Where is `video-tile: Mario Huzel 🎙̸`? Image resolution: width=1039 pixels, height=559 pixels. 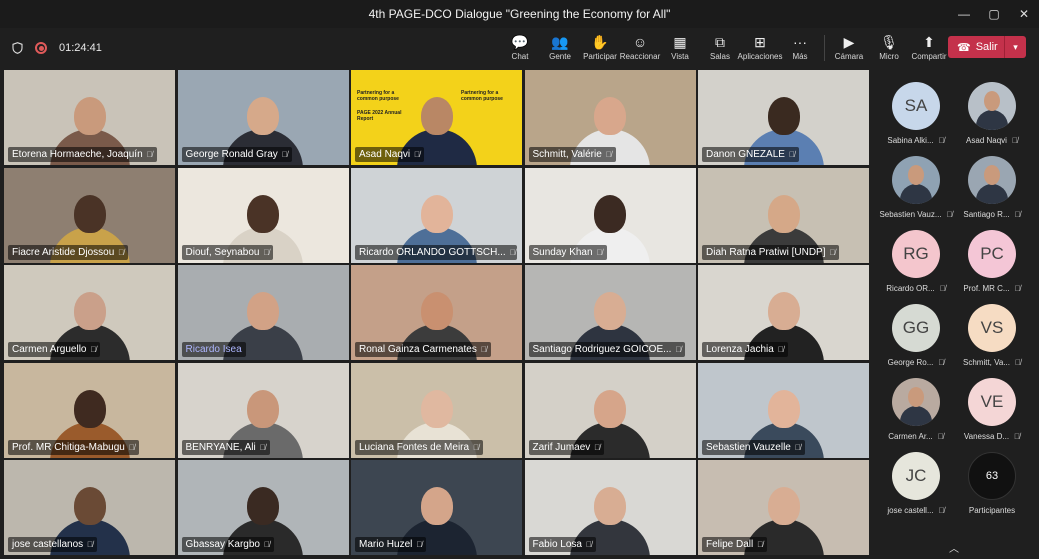 video-tile: Mario Huzel 🎙̸ is located at coordinates (436, 507).